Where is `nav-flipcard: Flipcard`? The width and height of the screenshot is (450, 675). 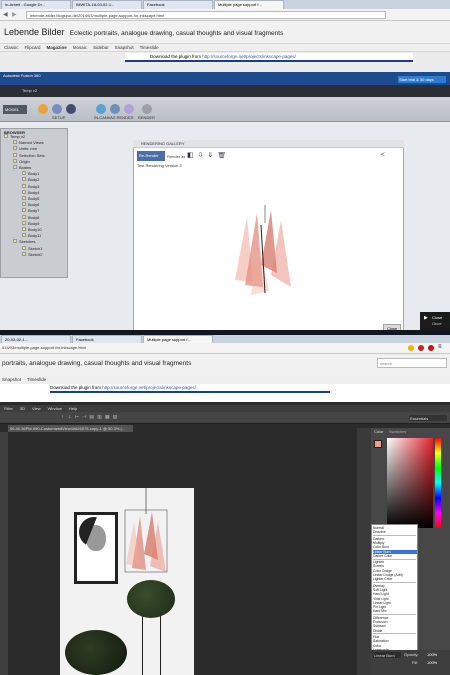
nav-flipcard: Flipcard is located at coordinates (33, 47).